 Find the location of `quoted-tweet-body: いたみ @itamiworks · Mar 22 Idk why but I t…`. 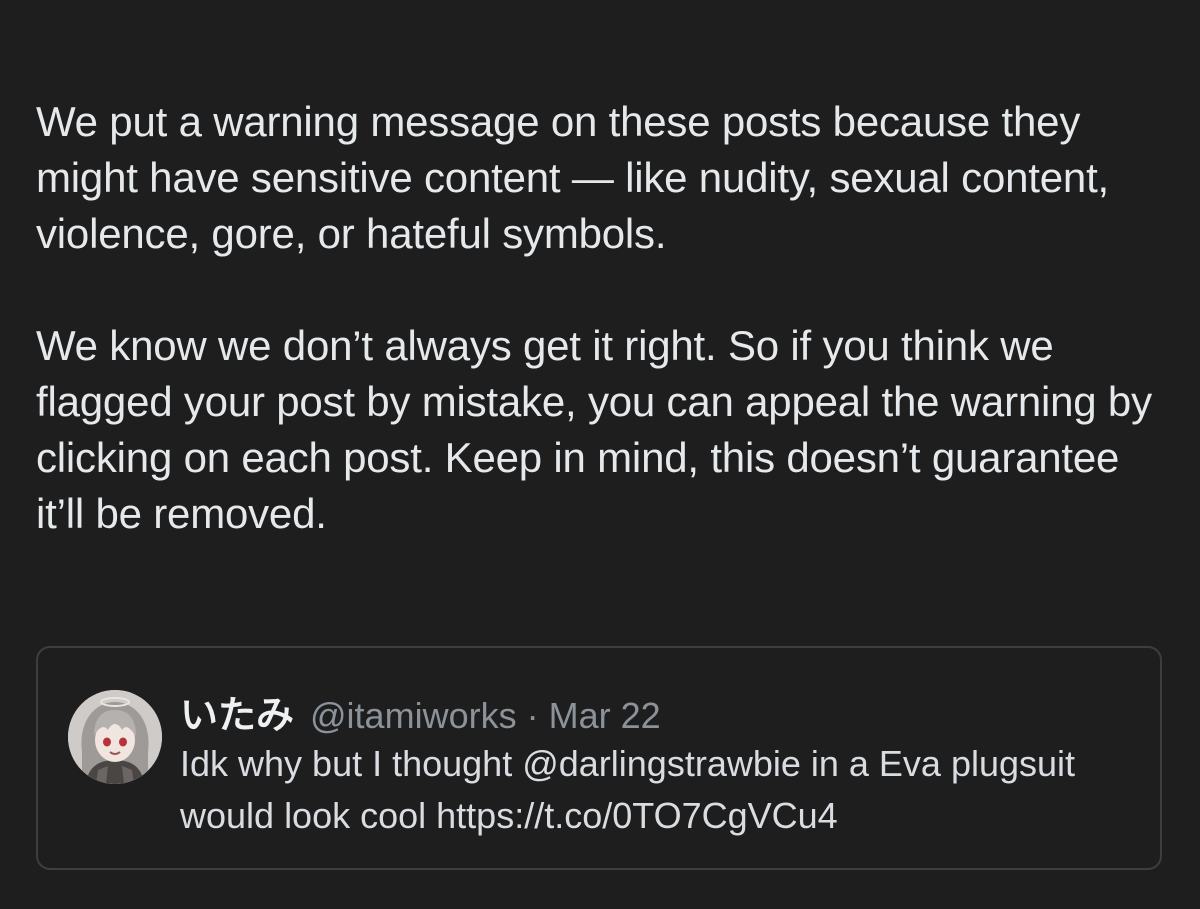

quoted-tweet-body: いたみ @itamiworks · Mar 22 Idk why but I t… is located at coordinates (658, 763).